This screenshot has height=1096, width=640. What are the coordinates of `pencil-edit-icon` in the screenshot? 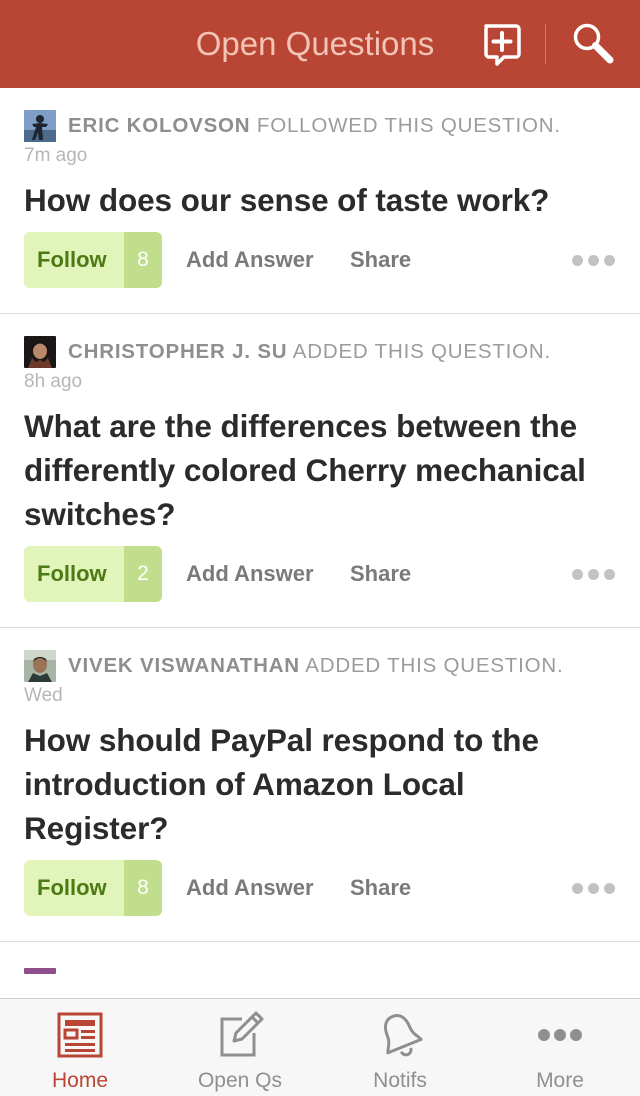 It's located at (242, 1034).